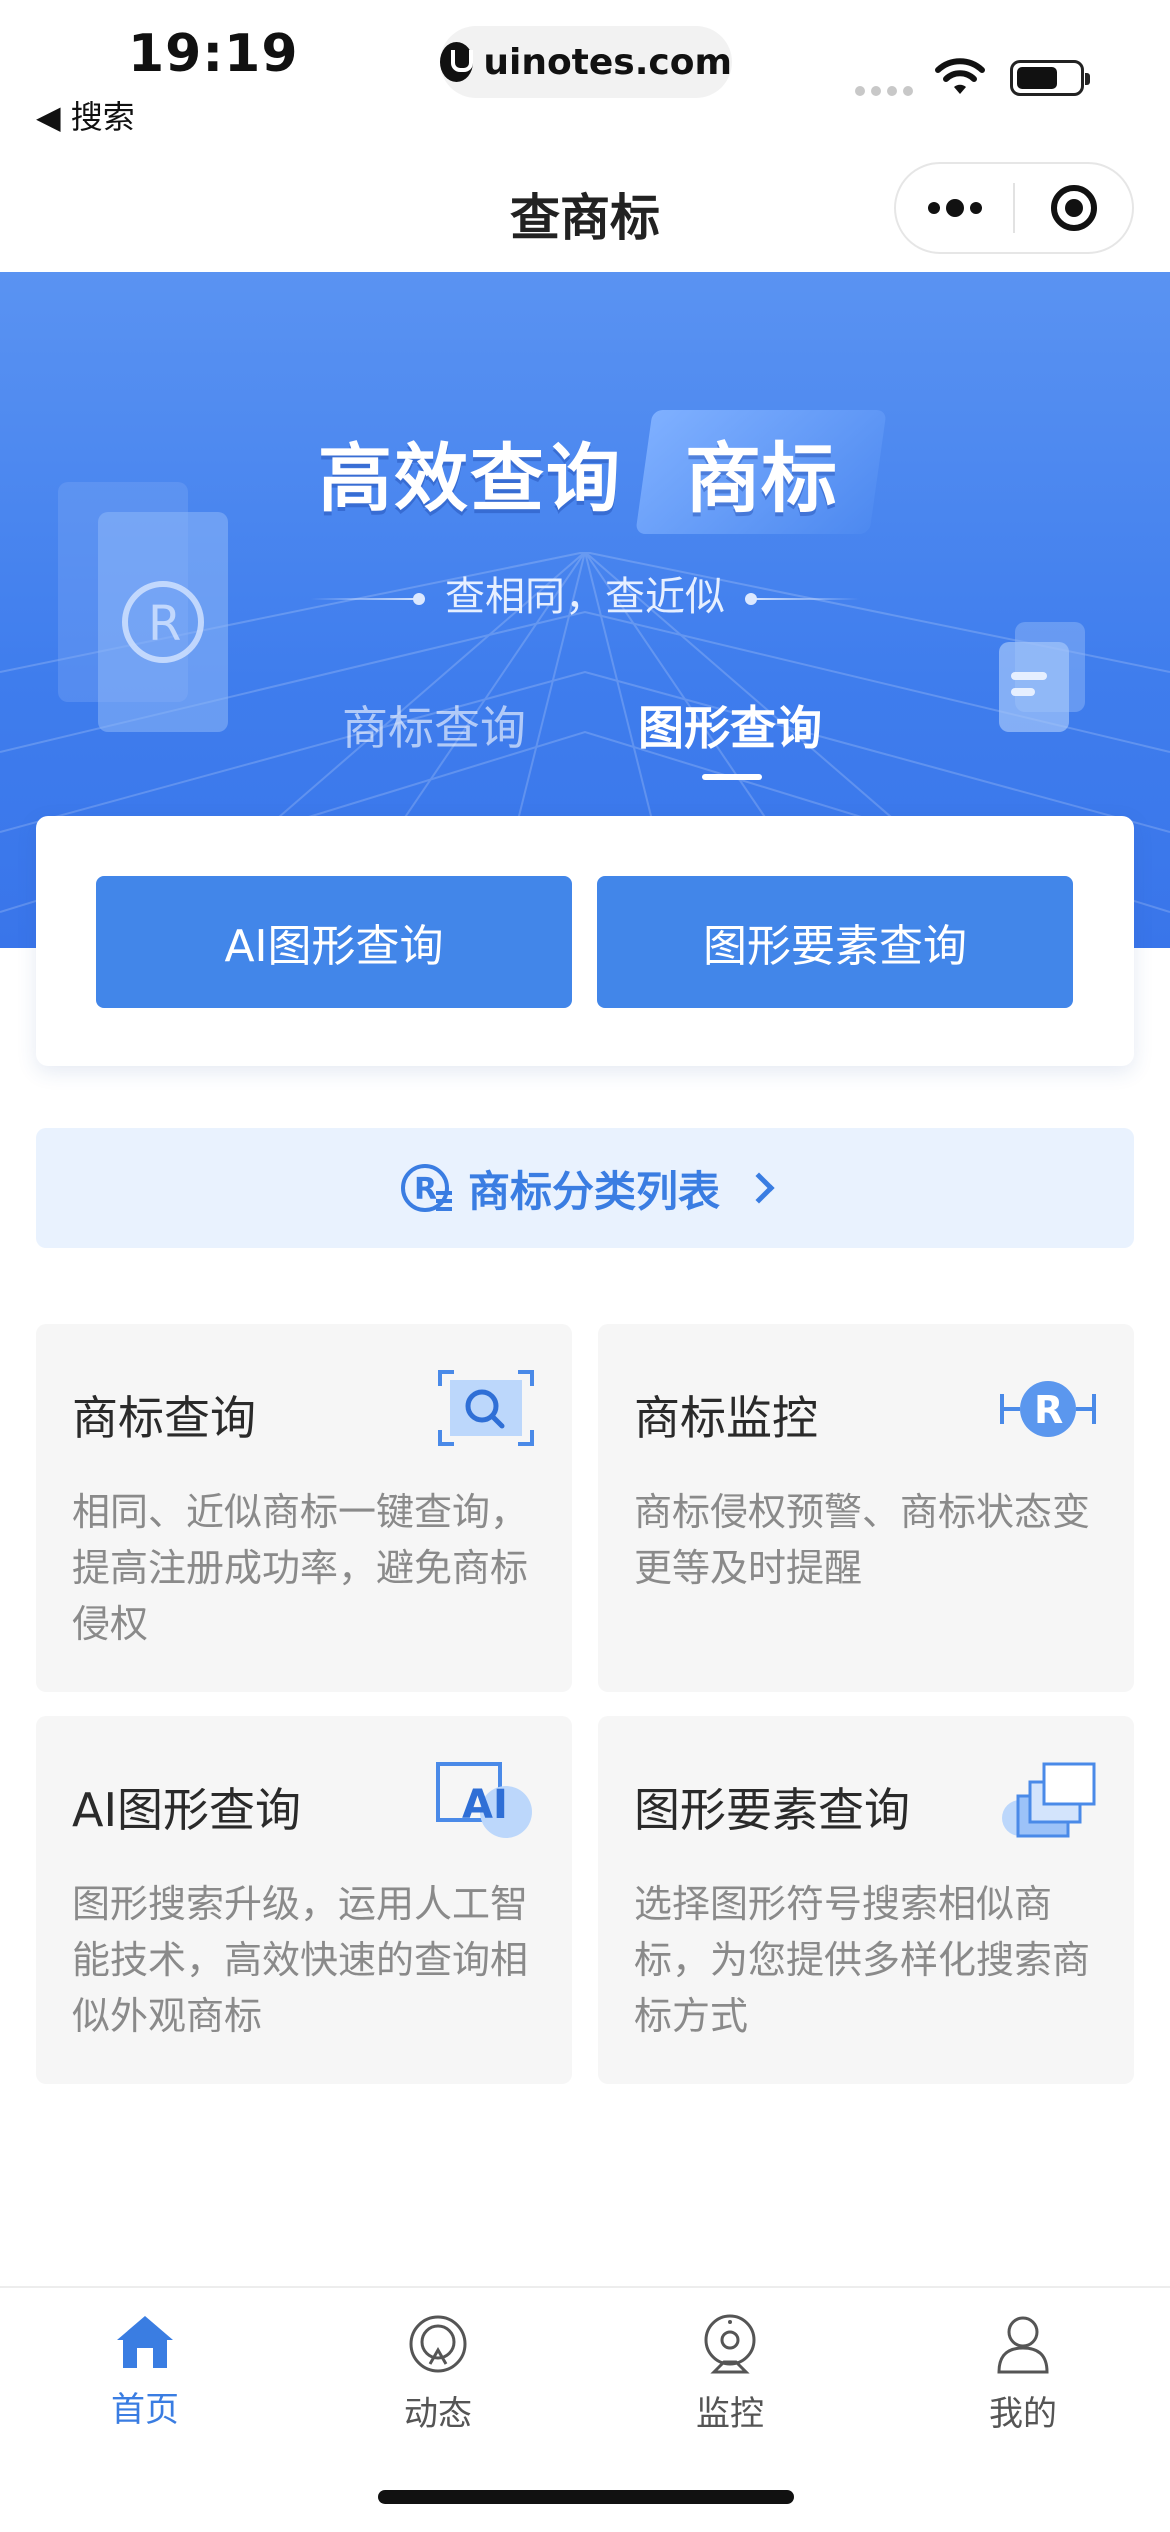  Describe the element at coordinates (954, 208) in the screenshot. I see `more-icon` at that location.